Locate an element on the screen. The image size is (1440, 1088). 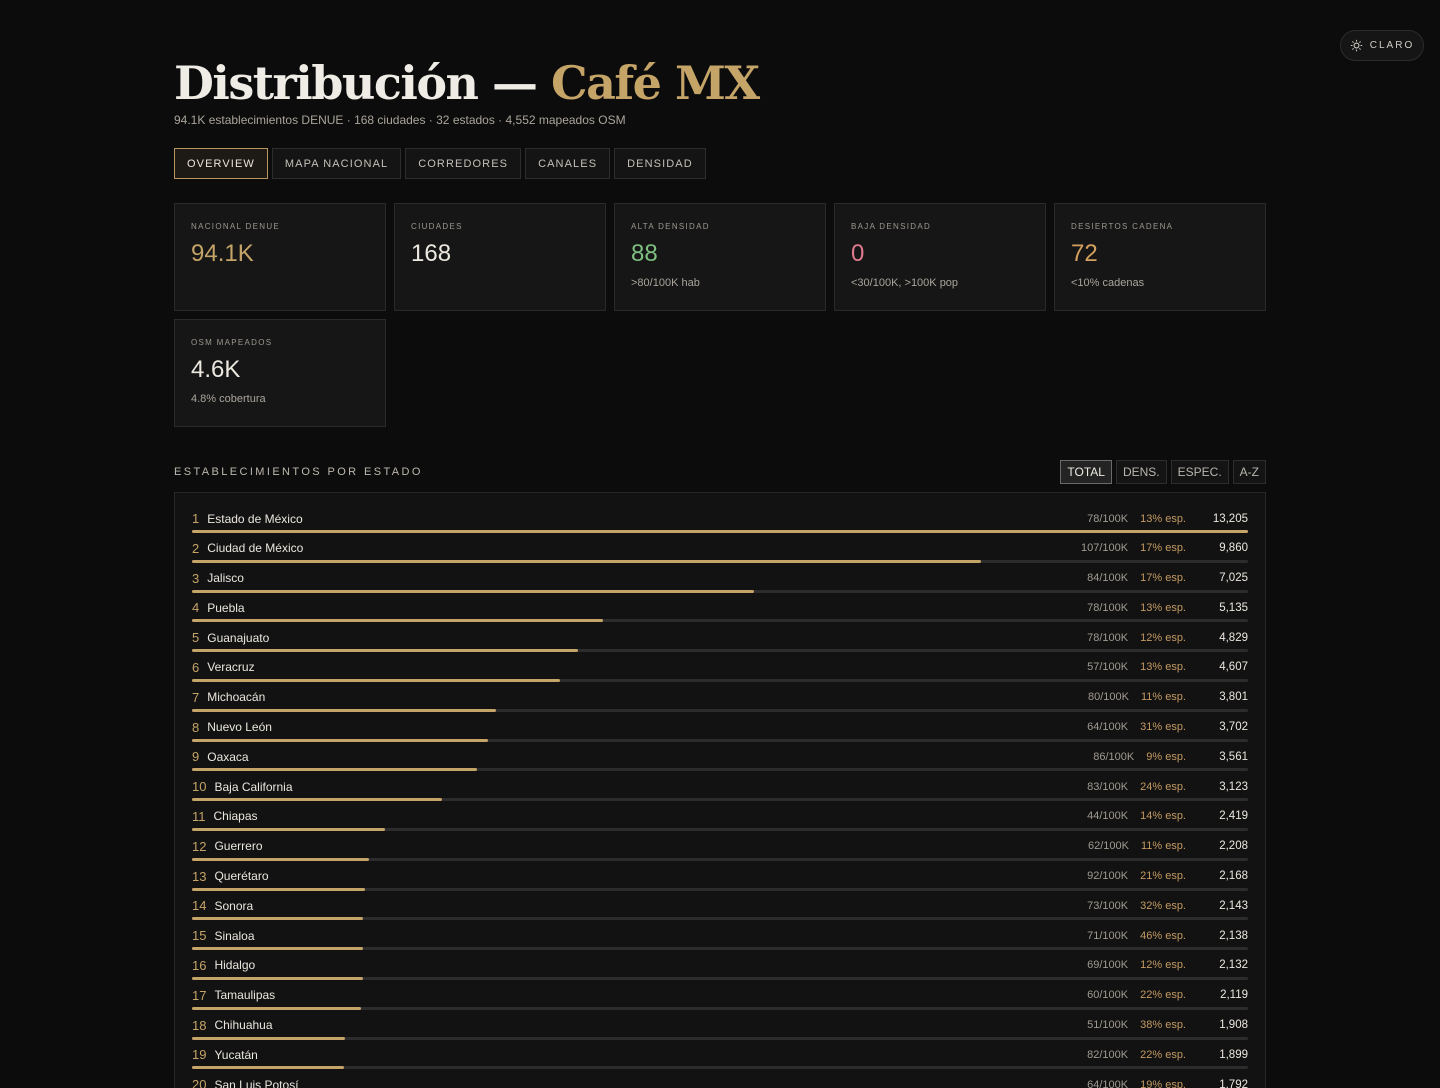
kpi-value: 168 is located at coordinates (431, 253).